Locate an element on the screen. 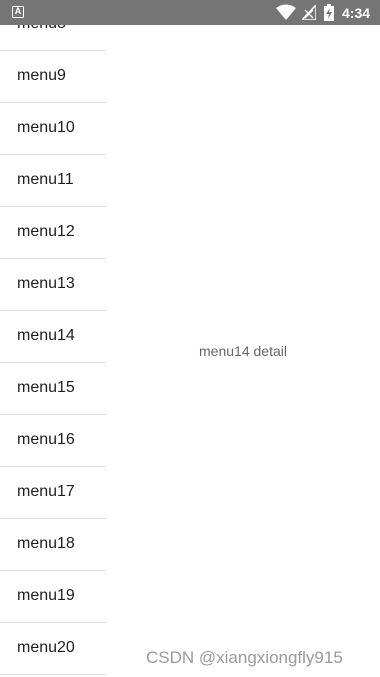  menu-item-label: menu10 is located at coordinates (46, 127).